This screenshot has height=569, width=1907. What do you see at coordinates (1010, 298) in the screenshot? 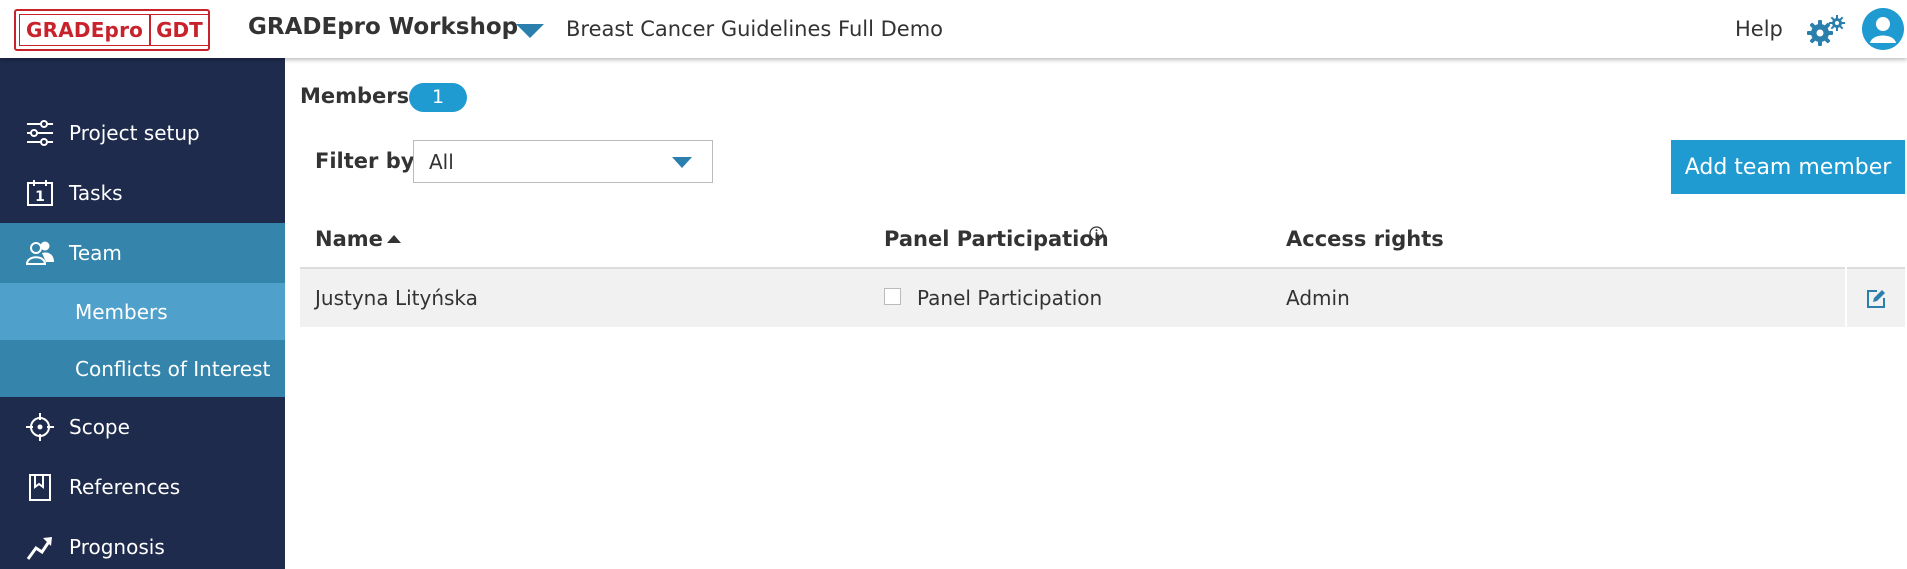
I see `panel-participation-label: Panel Participation` at bounding box center [1010, 298].